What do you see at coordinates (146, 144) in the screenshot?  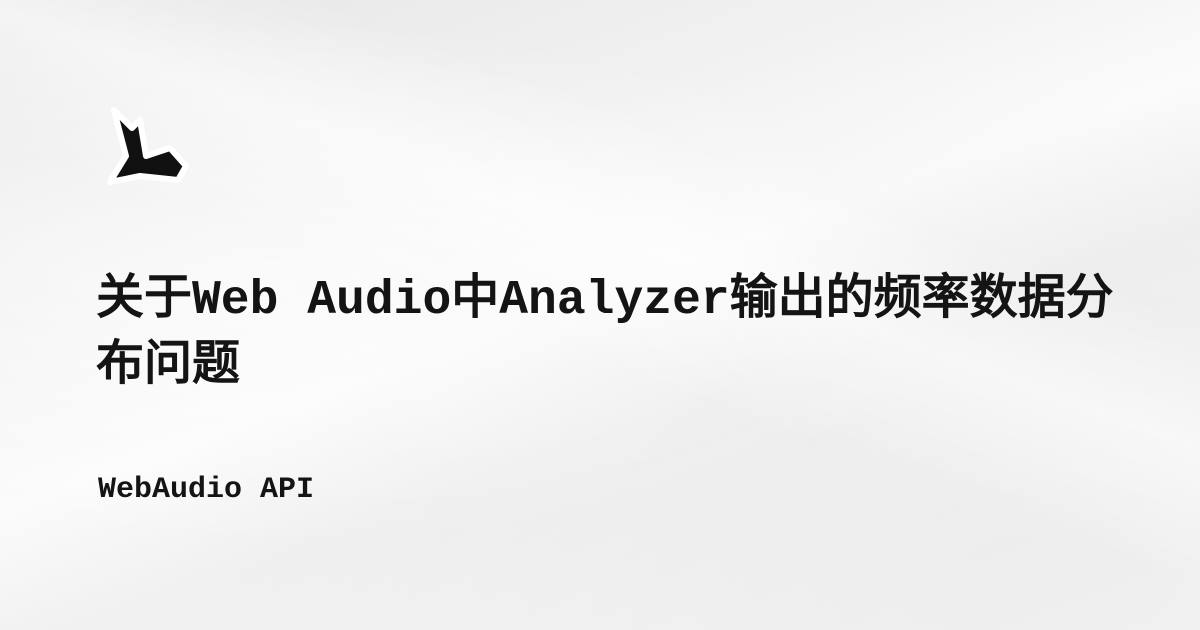 I see `site-logo-icon` at bounding box center [146, 144].